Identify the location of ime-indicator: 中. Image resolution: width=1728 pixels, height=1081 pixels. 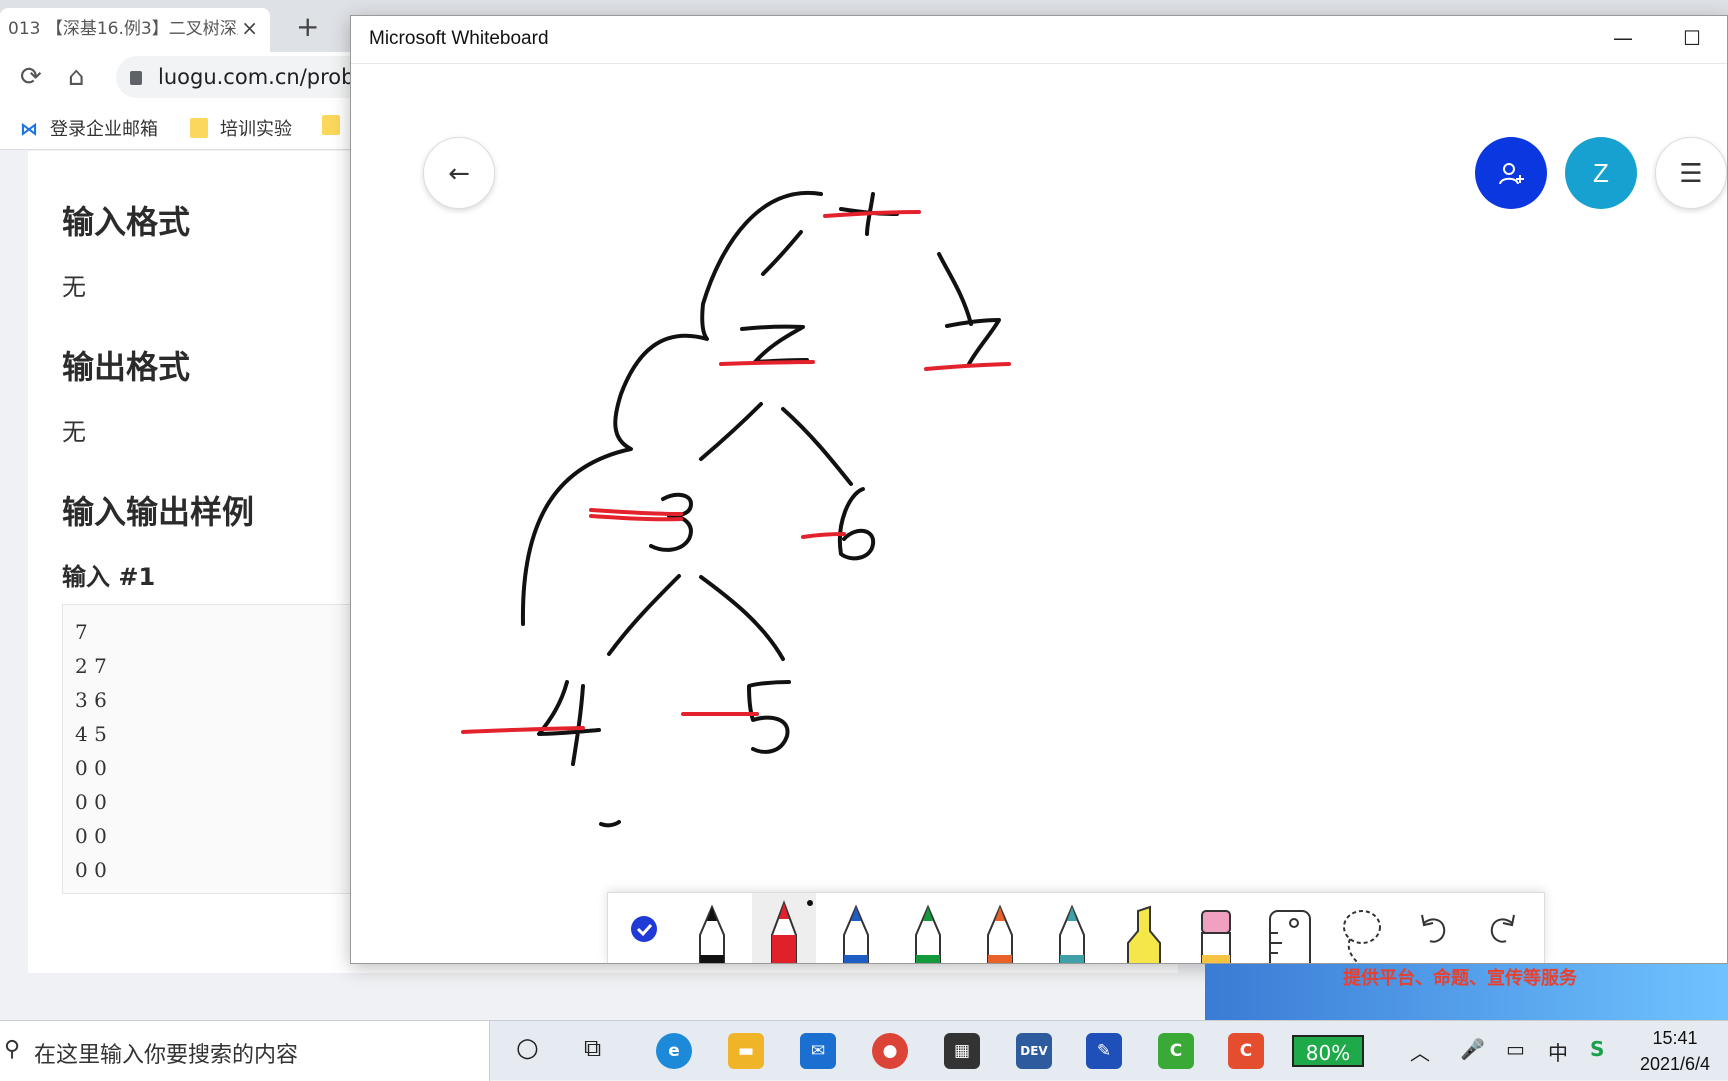
(1558, 1051).